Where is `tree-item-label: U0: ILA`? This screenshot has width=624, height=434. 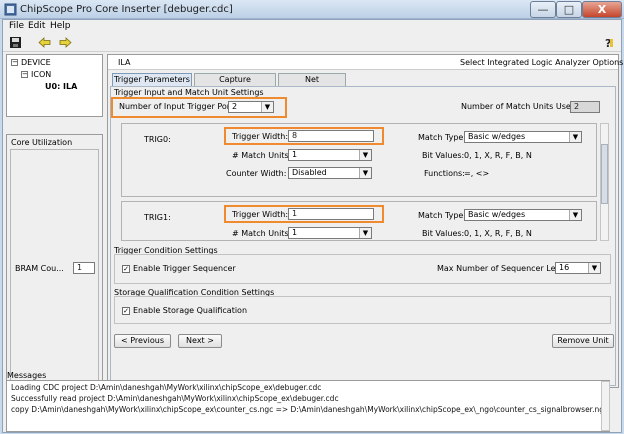 tree-item-label: U0: ILA is located at coordinates (61, 86).